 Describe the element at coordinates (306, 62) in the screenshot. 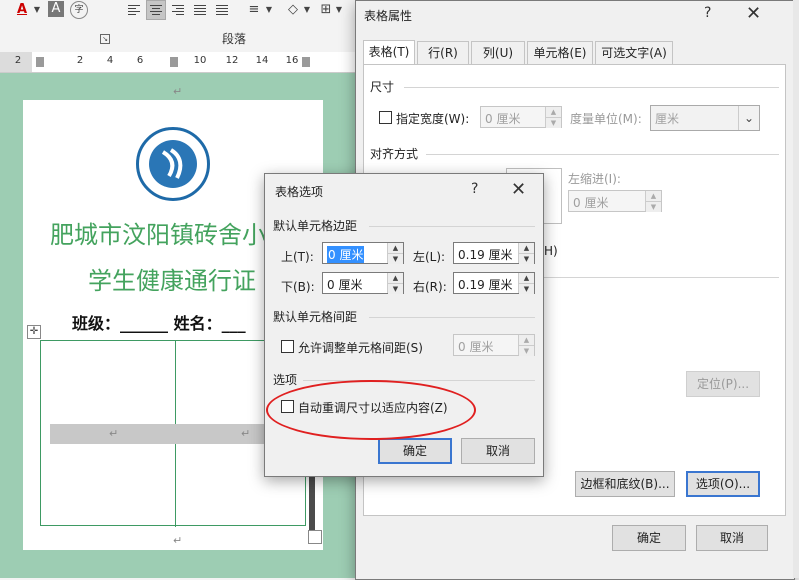

I see `ruler-right-marker` at that location.